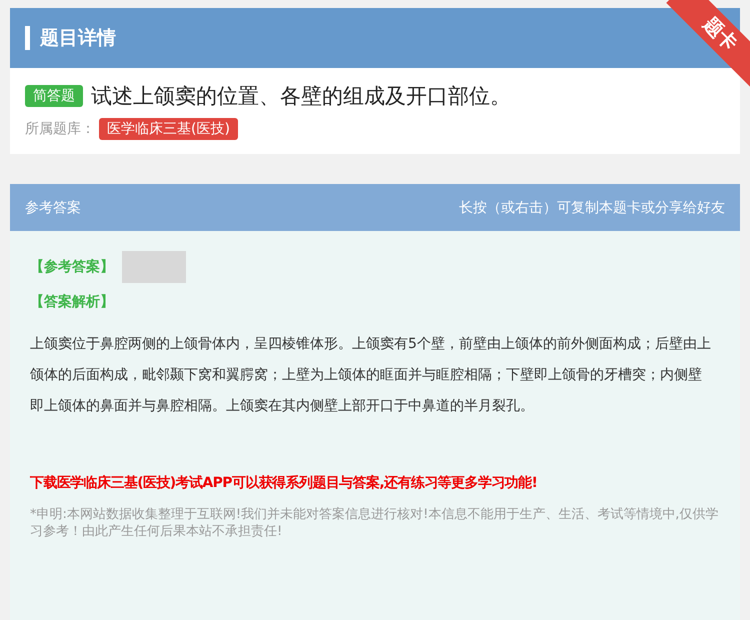  I want to click on share-hint: 长按（或右击）可复制本题卡或分享给好友, so click(592, 207).